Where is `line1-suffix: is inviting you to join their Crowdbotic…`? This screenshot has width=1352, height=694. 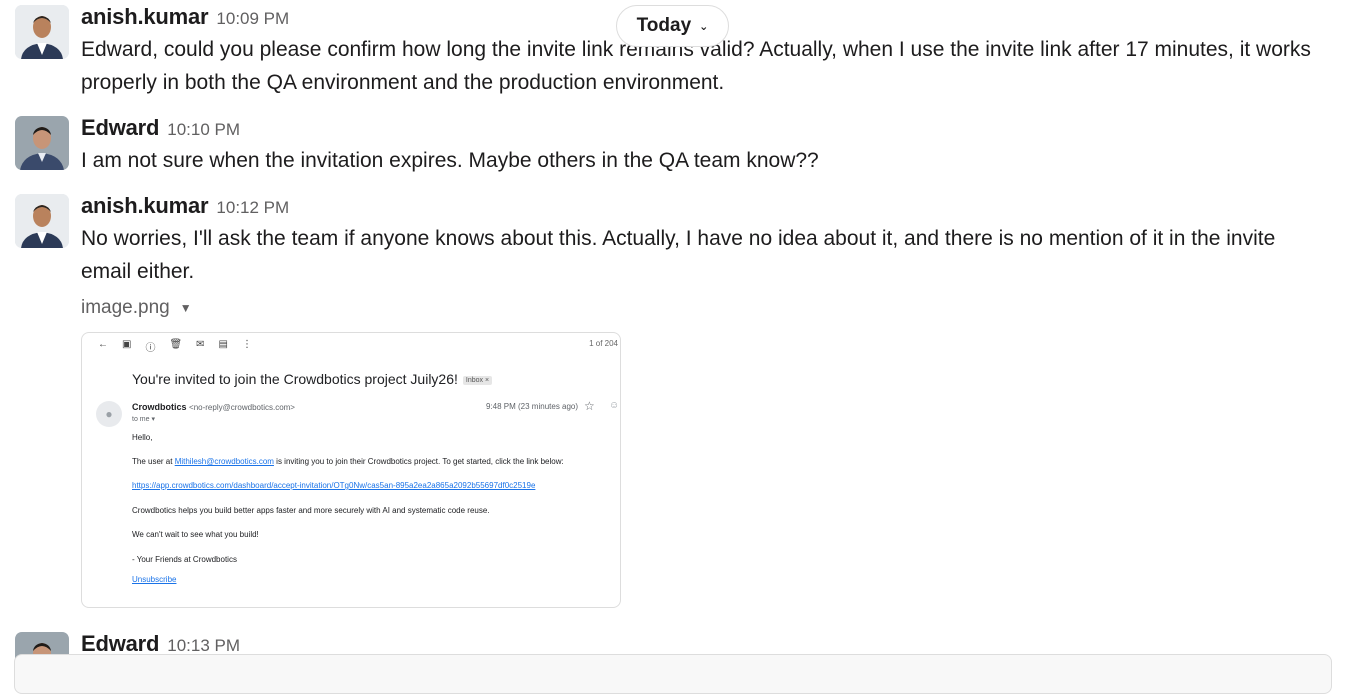 line1-suffix: is inviting you to join their Crowdbotic… is located at coordinates (418, 461).